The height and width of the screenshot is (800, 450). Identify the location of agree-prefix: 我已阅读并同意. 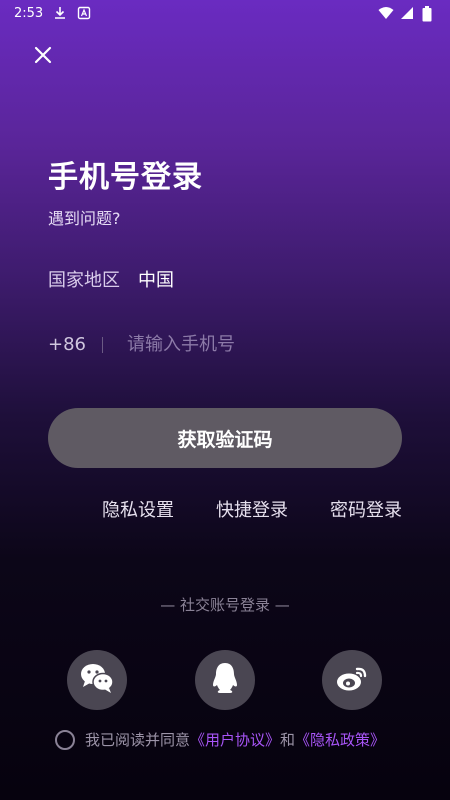
(138, 740).